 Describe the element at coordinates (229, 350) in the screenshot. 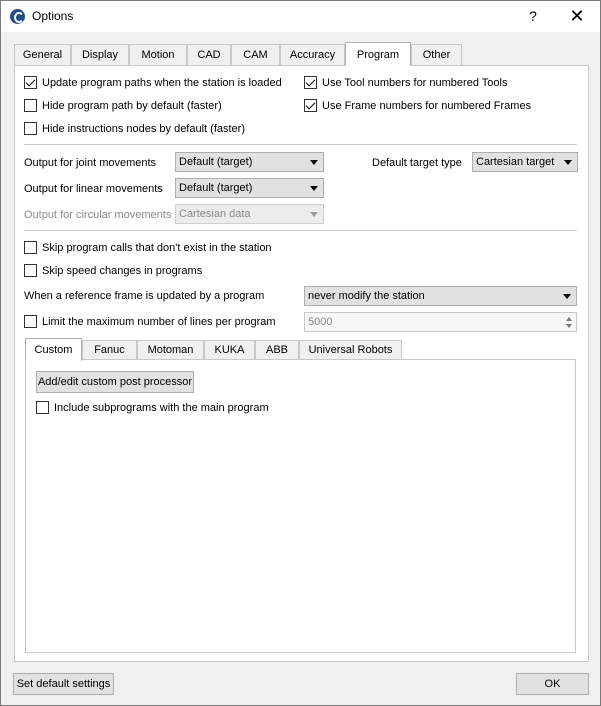

I see `subtab-kuka: KUKA` at that location.